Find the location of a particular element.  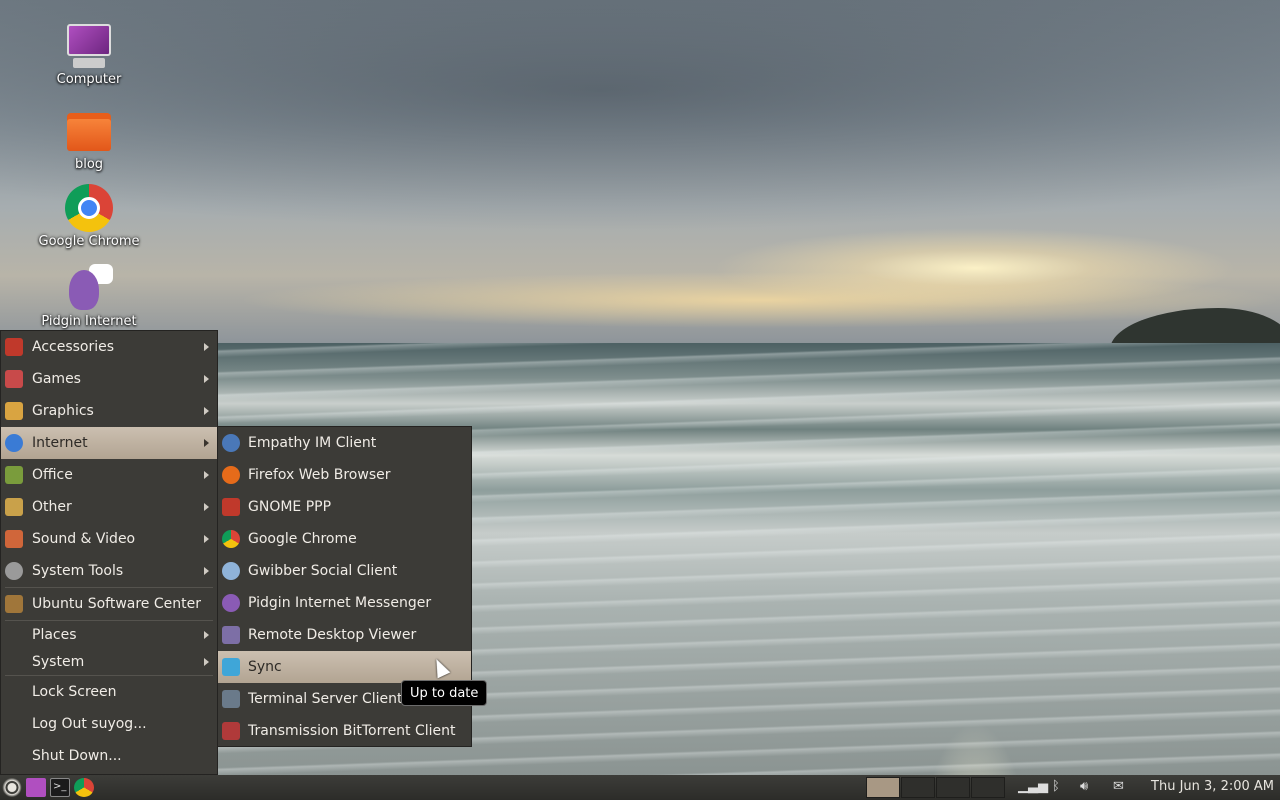

graphics-icon is located at coordinates (14, 411).